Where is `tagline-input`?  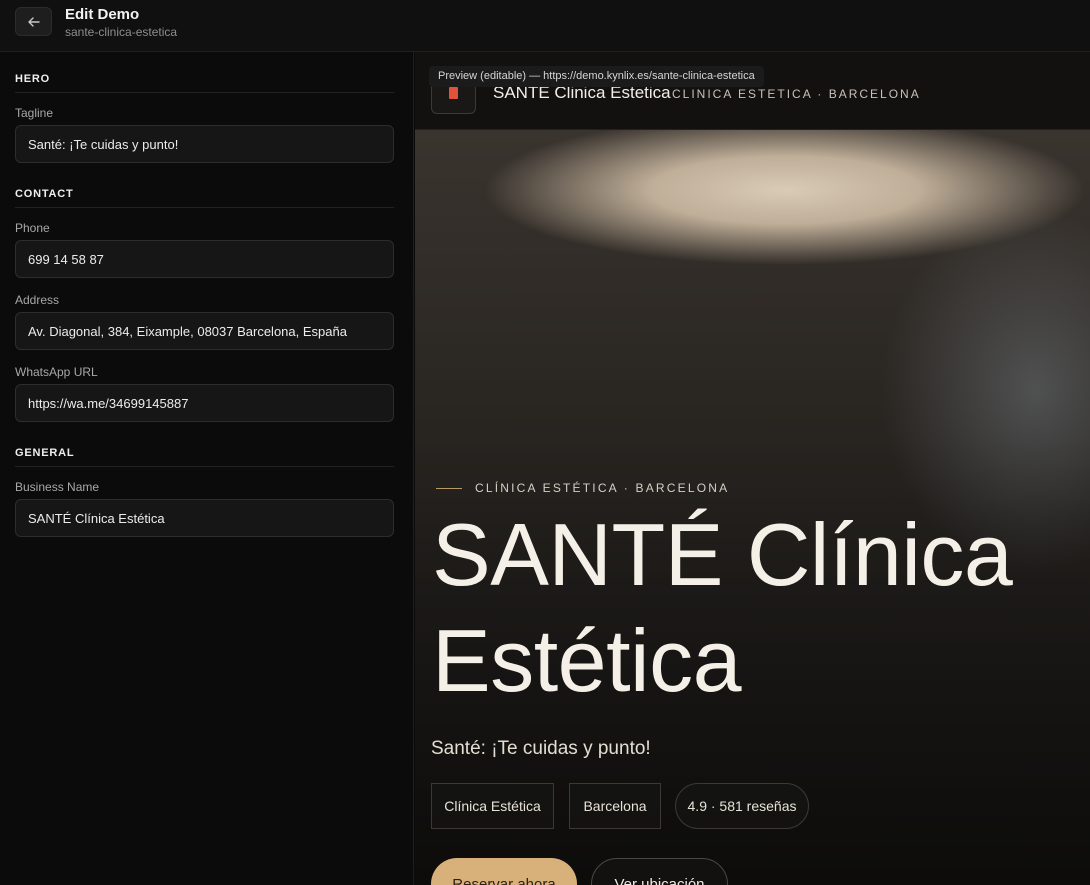
tagline-input is located at coordinates (204, 144).